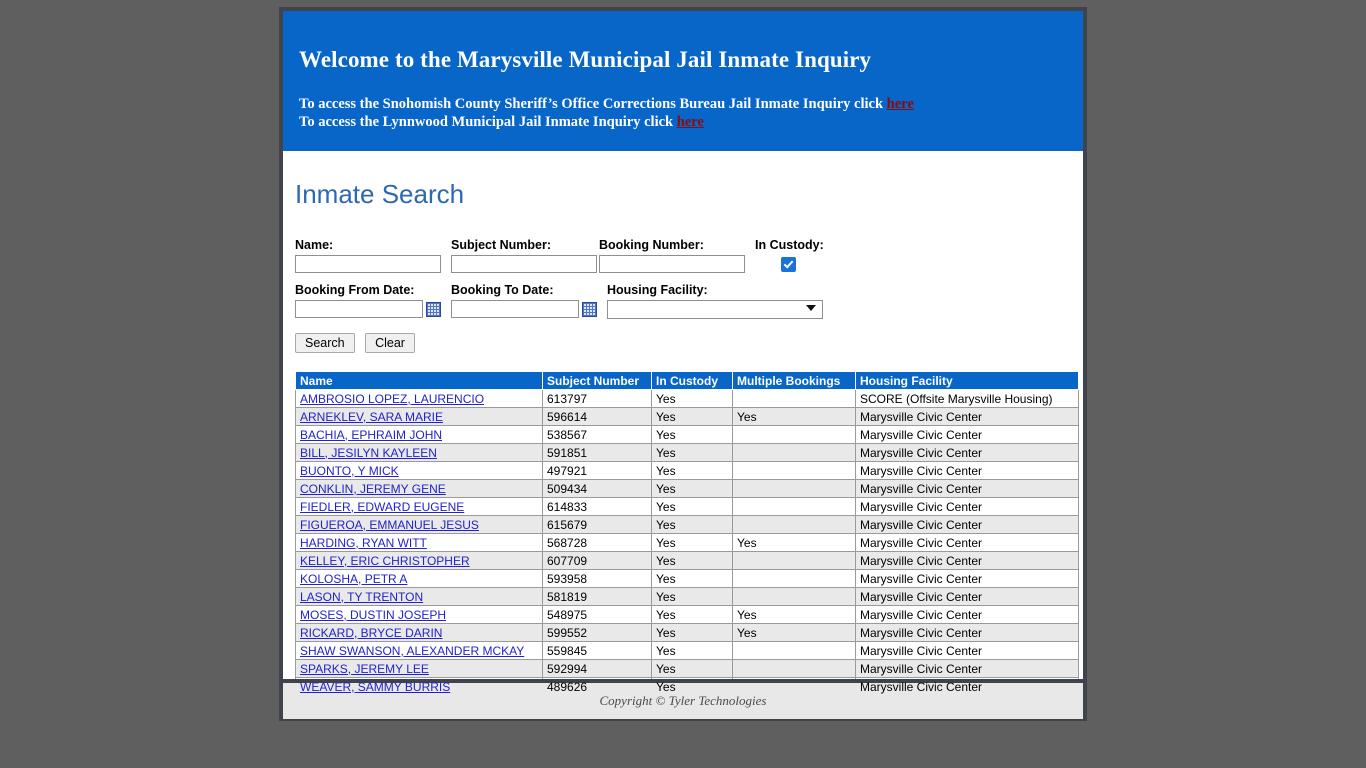 The height and width of the screenshot is (768, 1366). Describe the element at coordinates (657, 290) in the screenshot. I see `housing-facility-label: Housing Facility:` at that location.